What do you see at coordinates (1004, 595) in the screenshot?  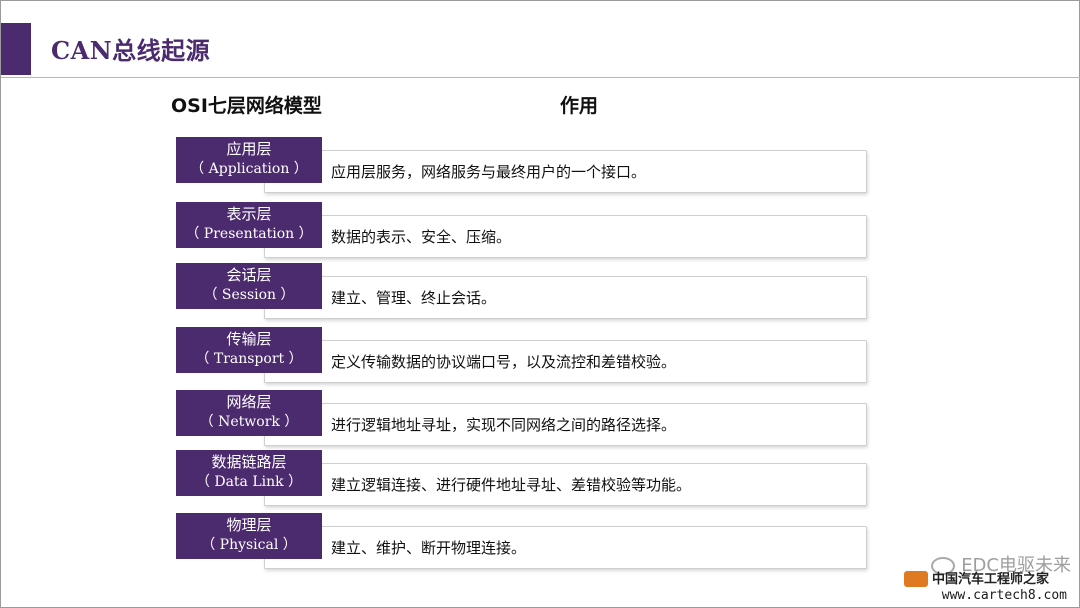 I see `watermark-site-url: www.cartech8.com` at bounding box center [1004, 595].